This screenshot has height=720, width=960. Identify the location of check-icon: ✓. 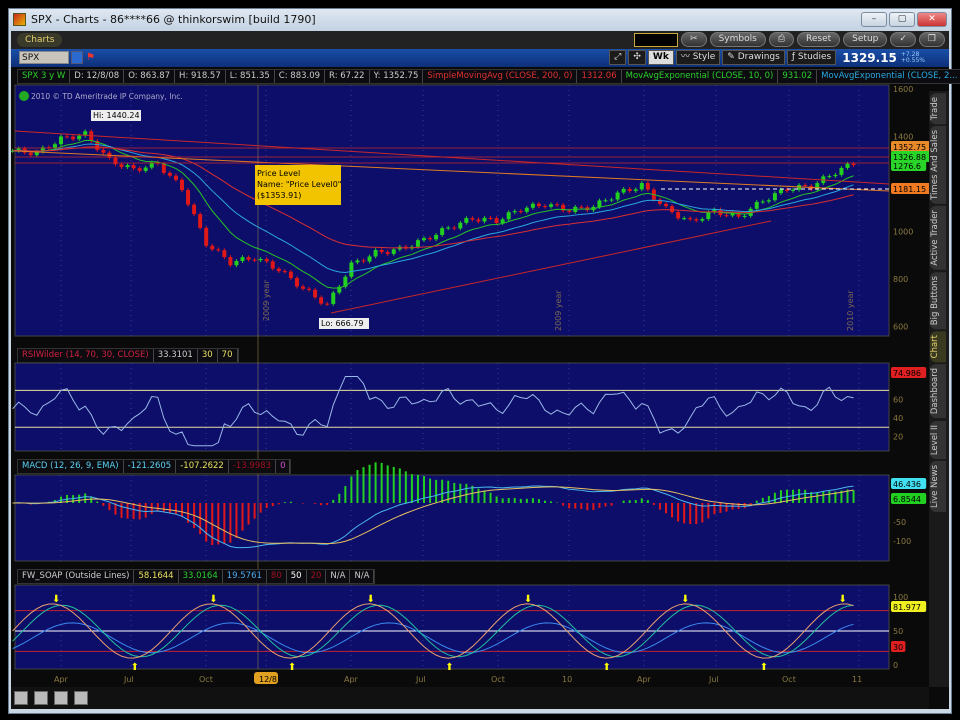
(903, 39).